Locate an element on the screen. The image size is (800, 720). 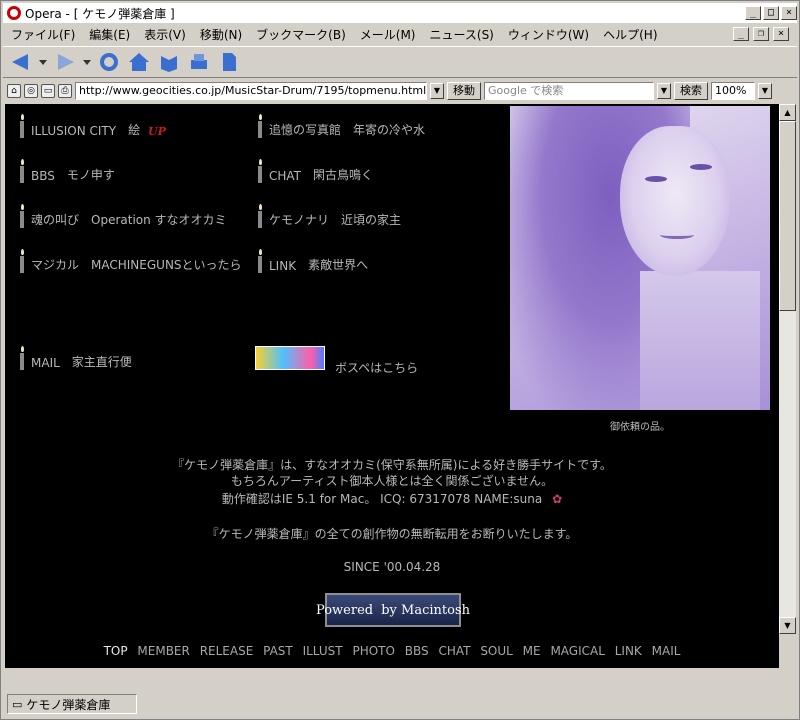
bottom-nav-release: RELEASE is located at coordinates (227, 651).